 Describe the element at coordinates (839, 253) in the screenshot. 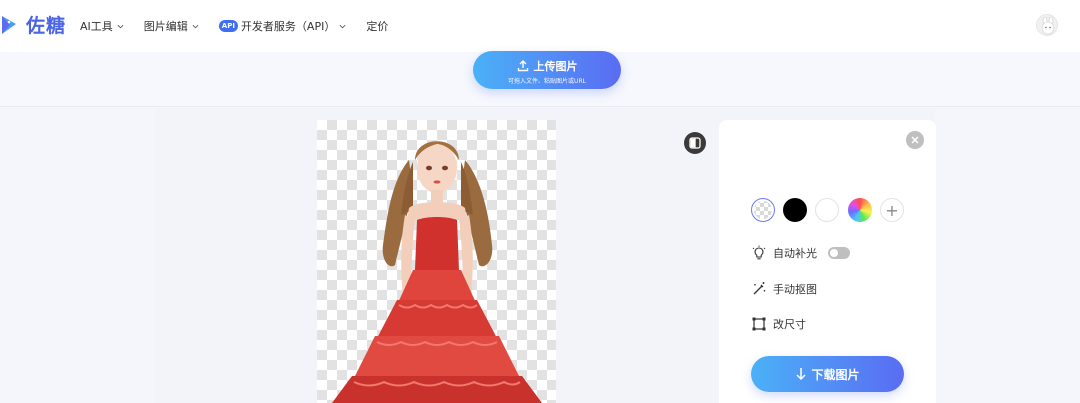

I see `auto-light-toggle` at that location.